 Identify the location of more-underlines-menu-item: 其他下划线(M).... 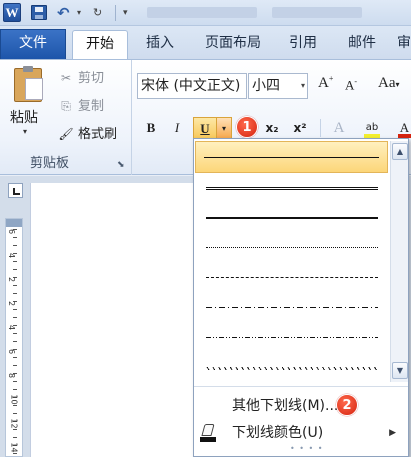
(301, 406).